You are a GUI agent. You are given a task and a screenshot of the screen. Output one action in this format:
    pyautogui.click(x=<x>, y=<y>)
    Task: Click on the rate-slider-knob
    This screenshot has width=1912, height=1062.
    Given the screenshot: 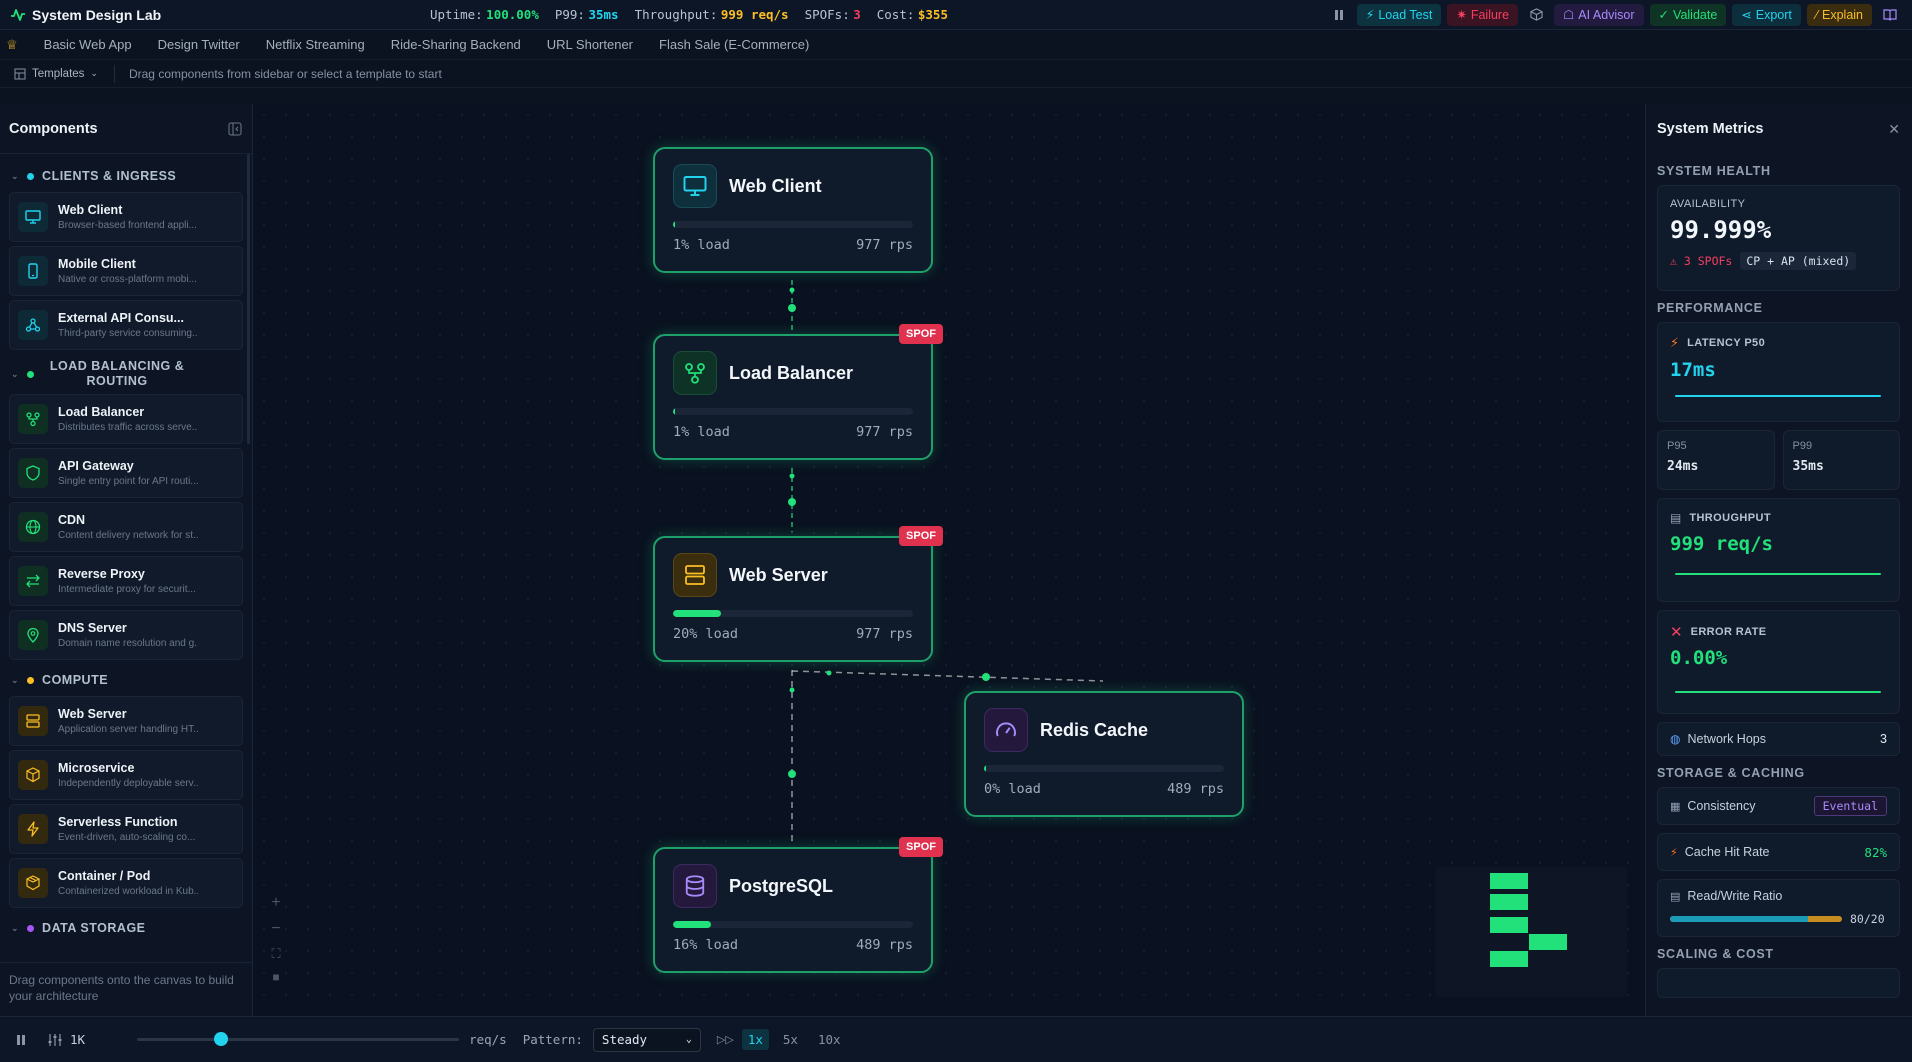 What is the action you would take?
    pyautogui.click(x=220, y=1039)
    